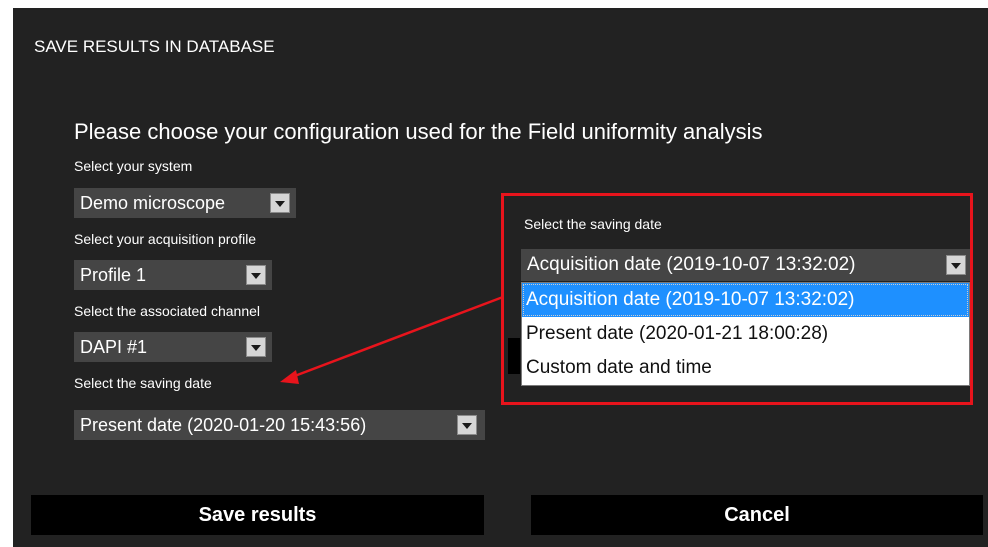 This screenshot has height=547, width=988. What do you see at coordinates (133, 166) in the screenshot?
I see `system-label: Select your system` at bounding box center [133, 166].